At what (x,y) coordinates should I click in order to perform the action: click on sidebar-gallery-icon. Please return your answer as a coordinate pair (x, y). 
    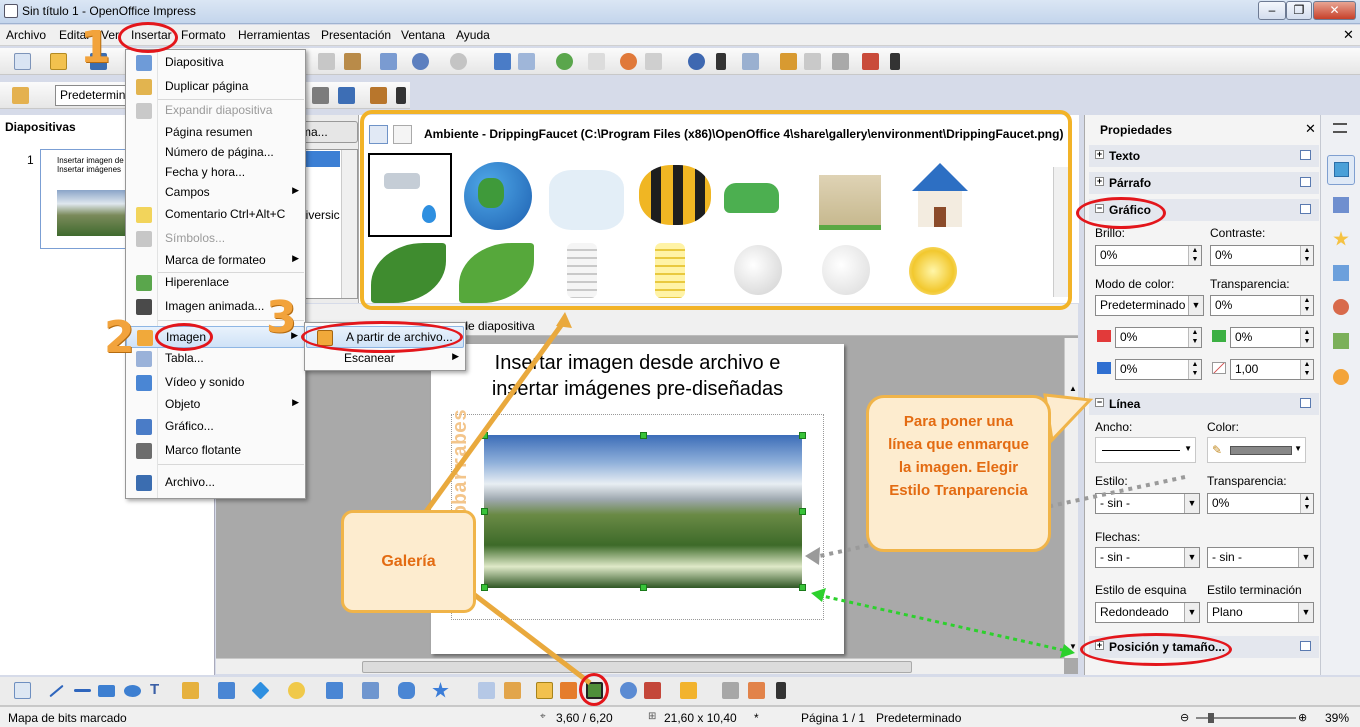
    Looking at the image, I should click on (1341, 341).